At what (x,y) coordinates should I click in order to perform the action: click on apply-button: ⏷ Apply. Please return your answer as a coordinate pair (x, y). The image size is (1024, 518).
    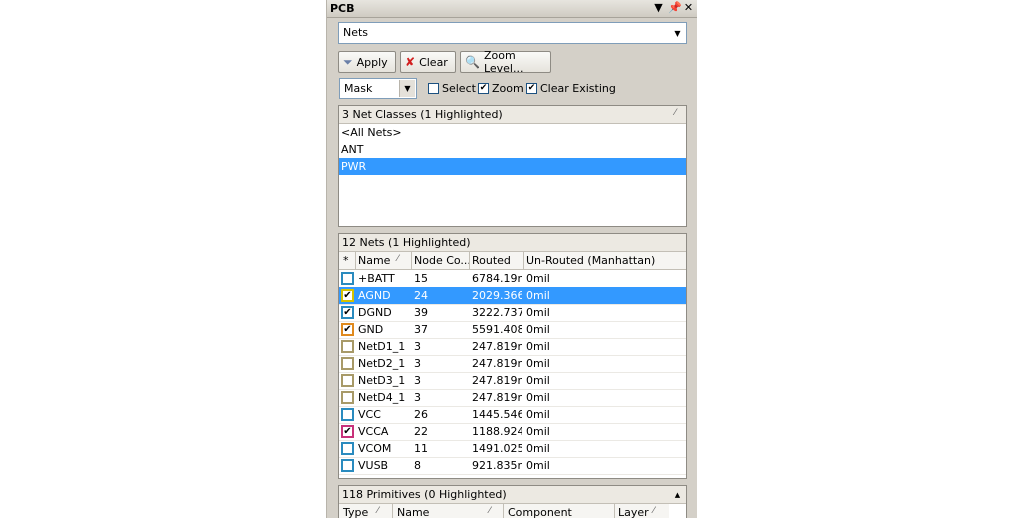
    Looking at the image, I should click on (367, 62).